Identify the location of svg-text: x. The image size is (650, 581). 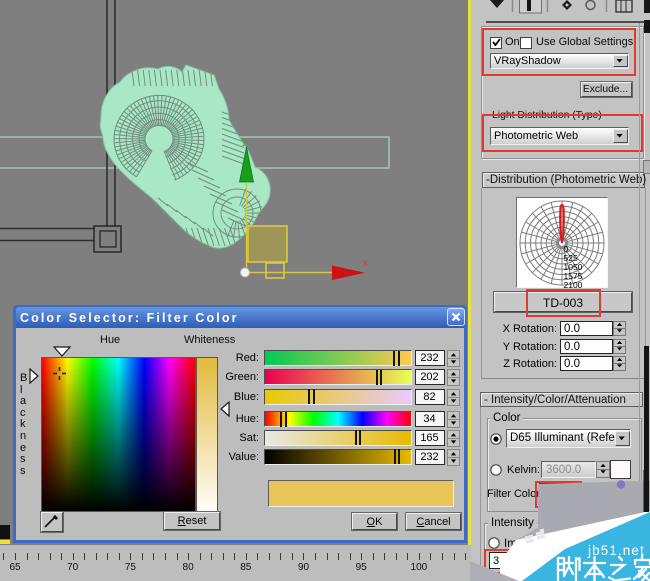
(365, 263).